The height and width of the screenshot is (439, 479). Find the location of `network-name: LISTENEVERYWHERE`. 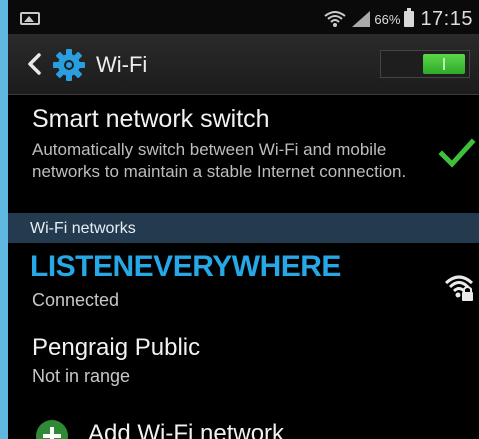

network-name: LISTENEVERYWHERE is located at coordinates (185, 266).